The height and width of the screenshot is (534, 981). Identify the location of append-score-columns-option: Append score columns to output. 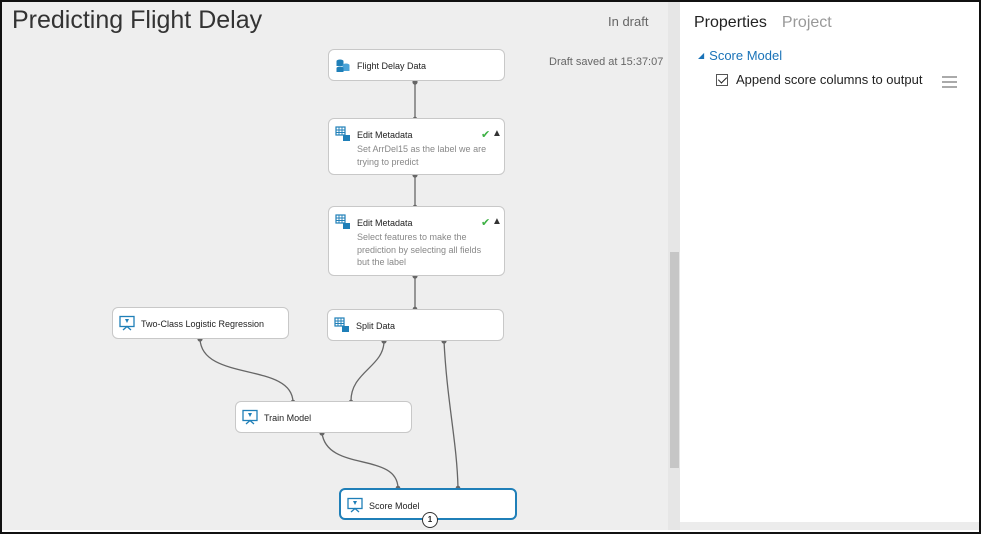
(819, 79).